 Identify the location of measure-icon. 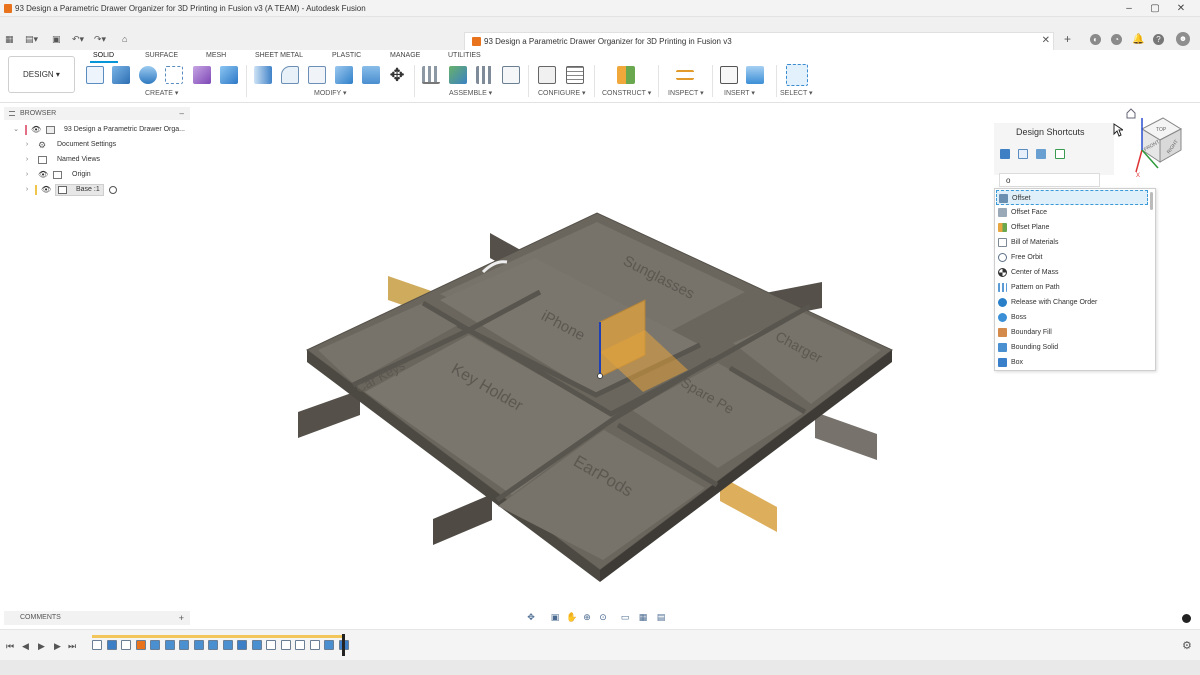
(685, 75).